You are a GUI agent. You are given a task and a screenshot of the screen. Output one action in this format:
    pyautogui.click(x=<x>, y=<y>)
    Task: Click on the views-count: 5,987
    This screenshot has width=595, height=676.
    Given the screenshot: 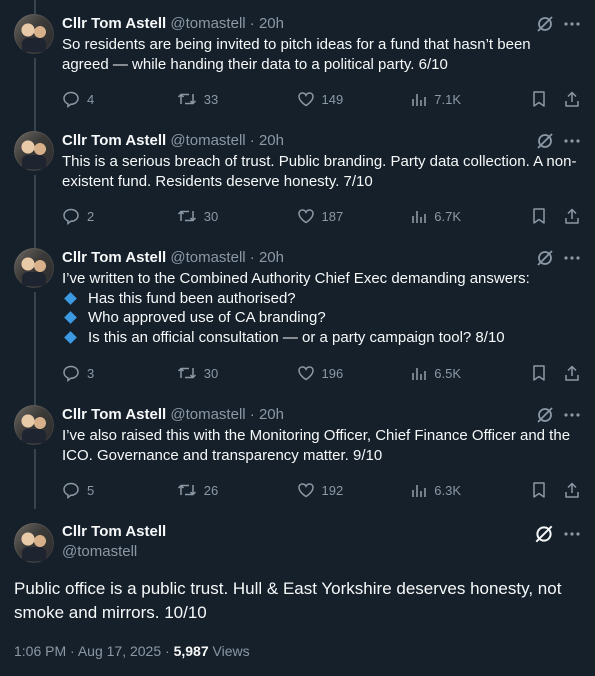 What is the action you would take?
    pyautogui.click(x=191, y=651)
    